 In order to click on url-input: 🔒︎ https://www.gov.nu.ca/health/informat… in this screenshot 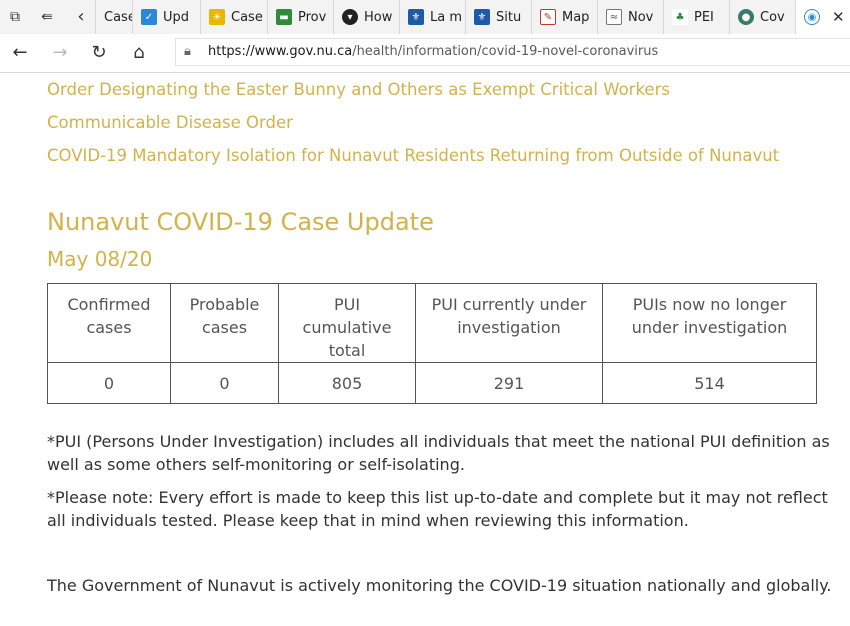, I will do `click(512, 52)`.